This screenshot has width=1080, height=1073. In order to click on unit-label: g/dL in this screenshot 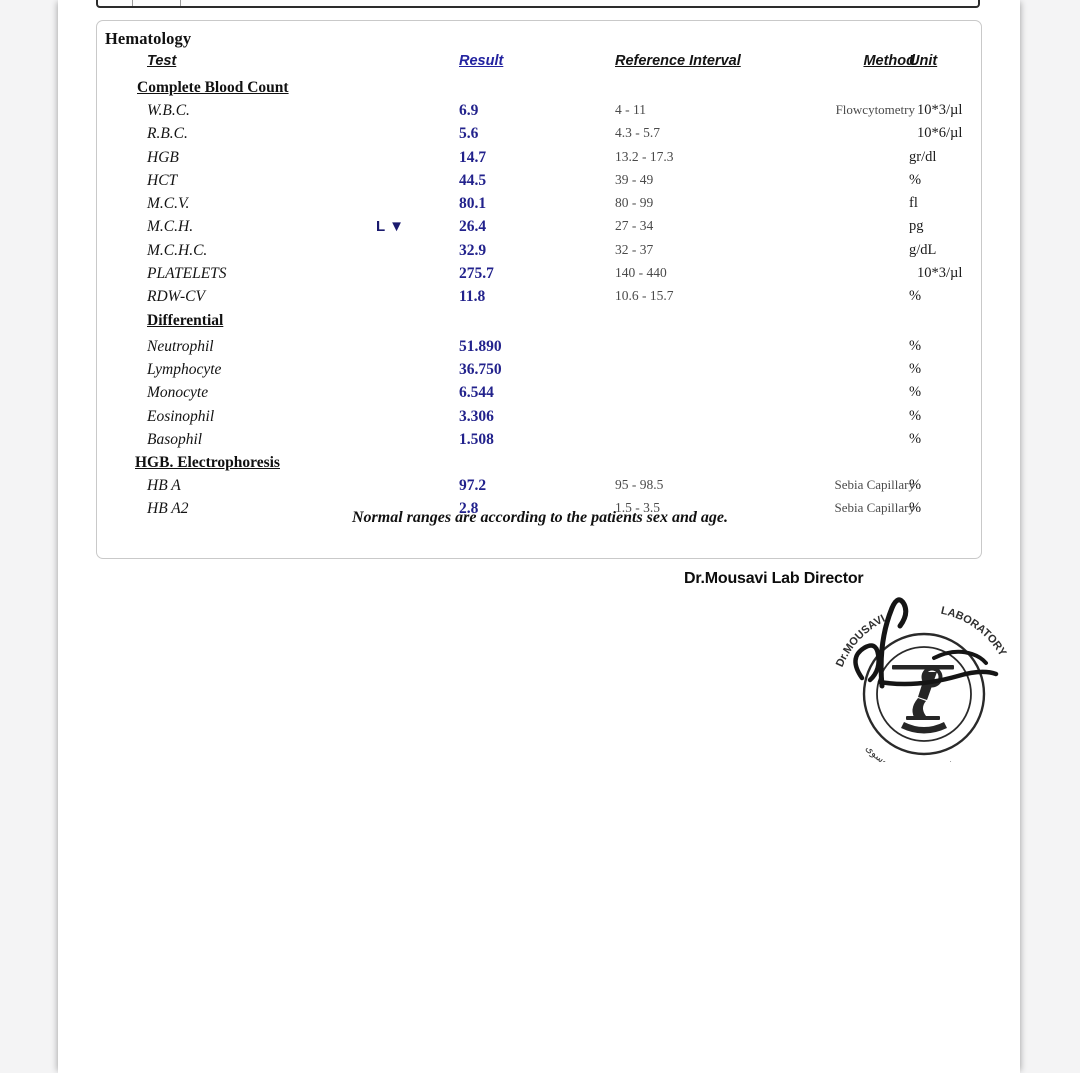, I will do `click(923, 249)`.